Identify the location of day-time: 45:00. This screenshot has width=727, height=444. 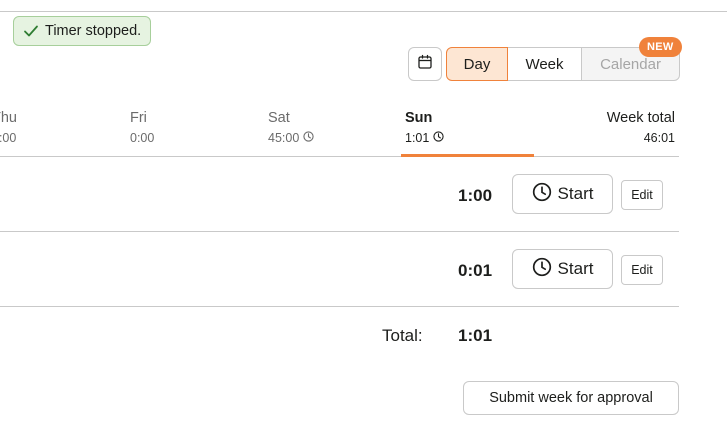
(291, 138).